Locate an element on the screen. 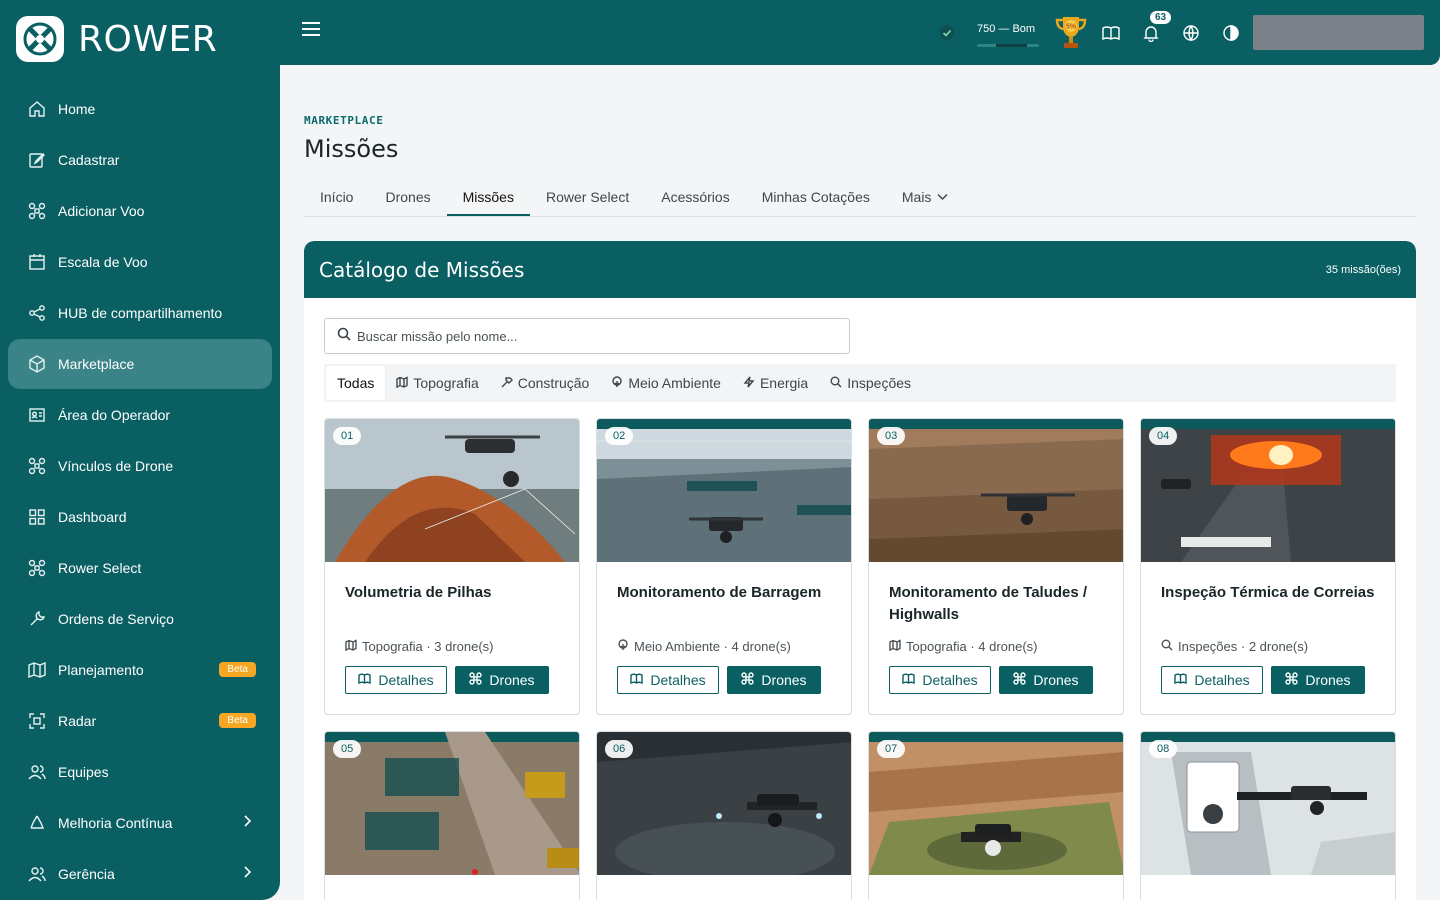  filter-label: Todas is located at coordinates (356, 383).